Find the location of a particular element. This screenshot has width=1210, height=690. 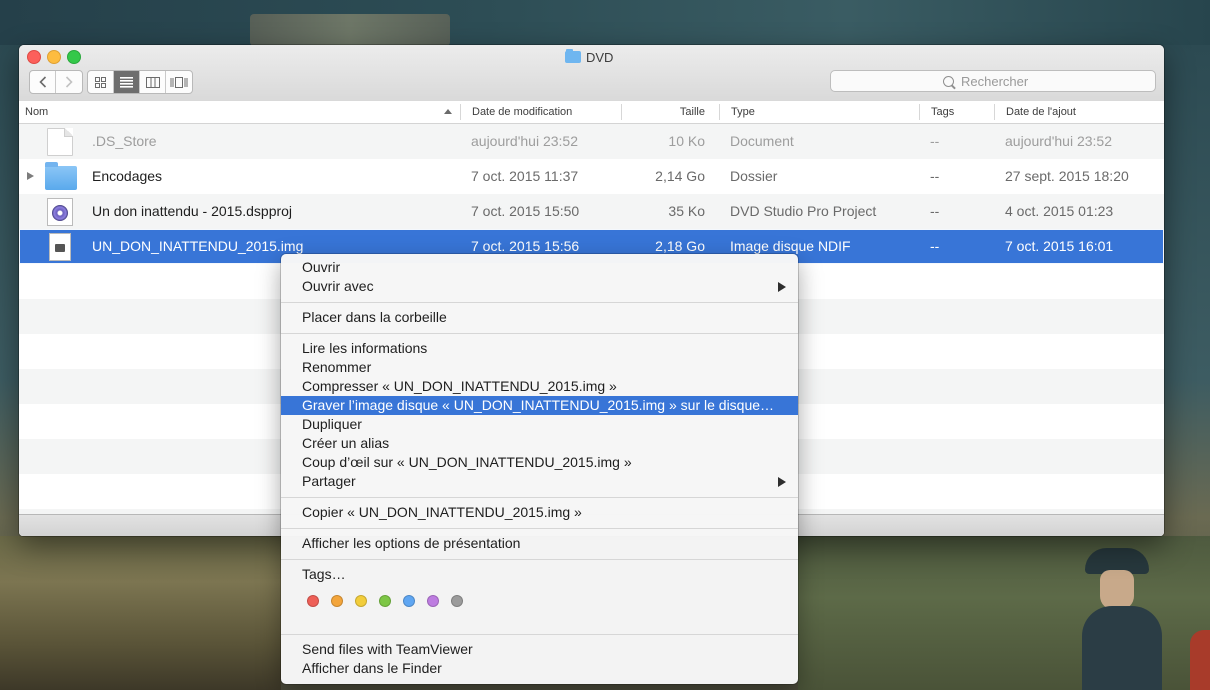

columns-icon is located at coordinates (152, 82).